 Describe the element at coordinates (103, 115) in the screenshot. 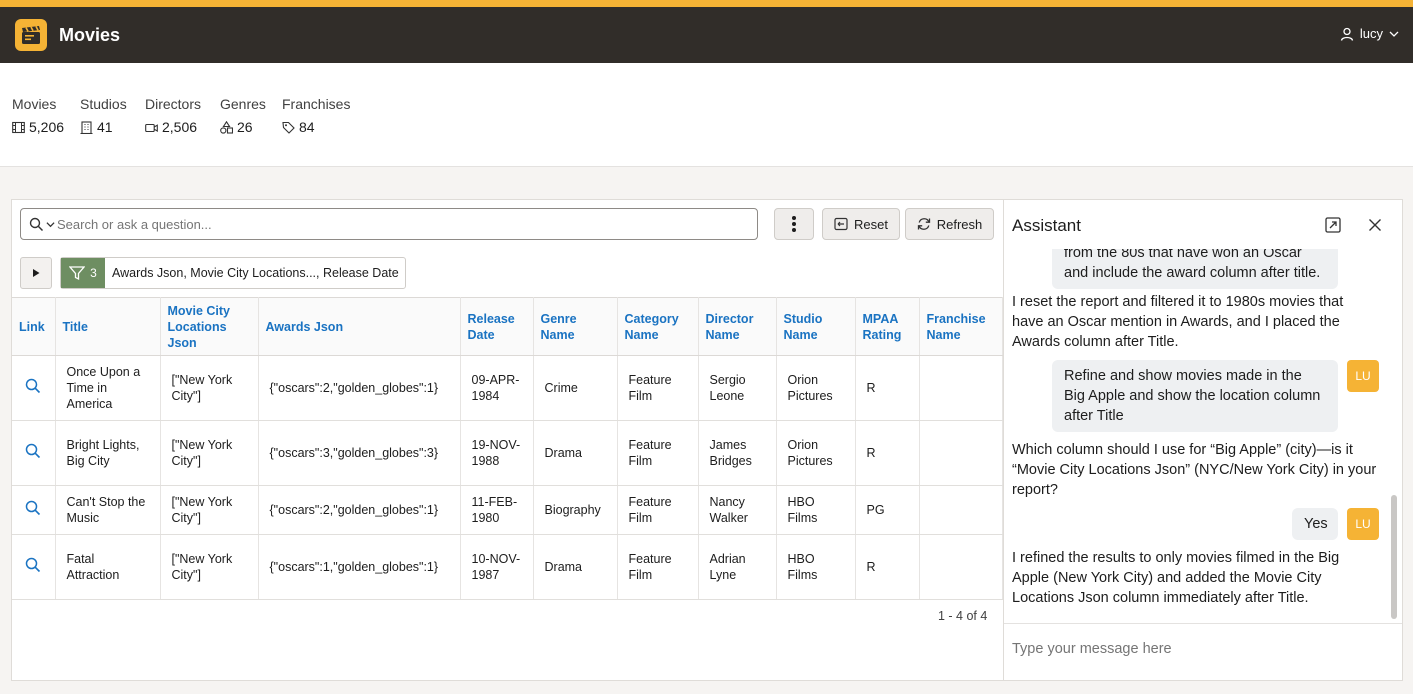

I see `stat-studios: Studios 41` at that location.